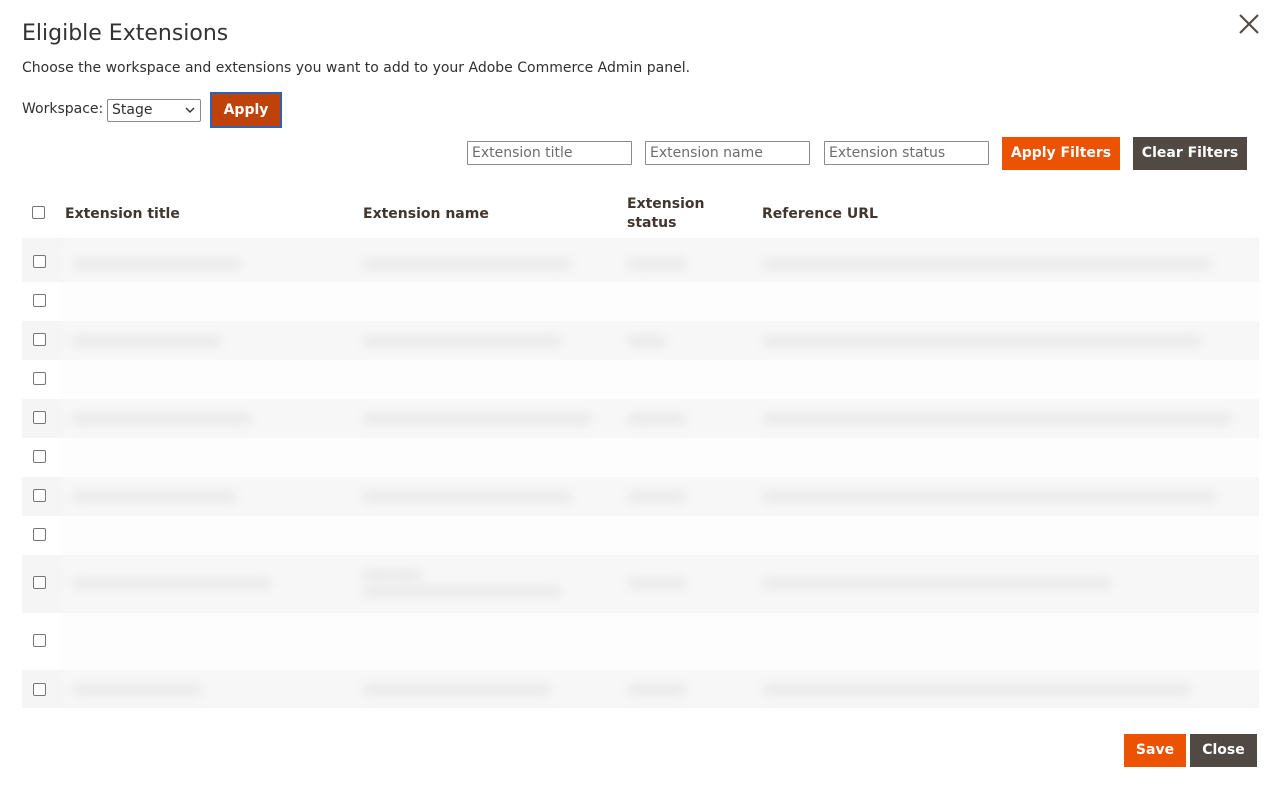 Image resolution: width=1280 pixels, height=791 pixels. What do you see at coordinates (125, 33) in the screenshot?
I see `dialog-title: Eligible Extensions` at bounding box center [125, 33].